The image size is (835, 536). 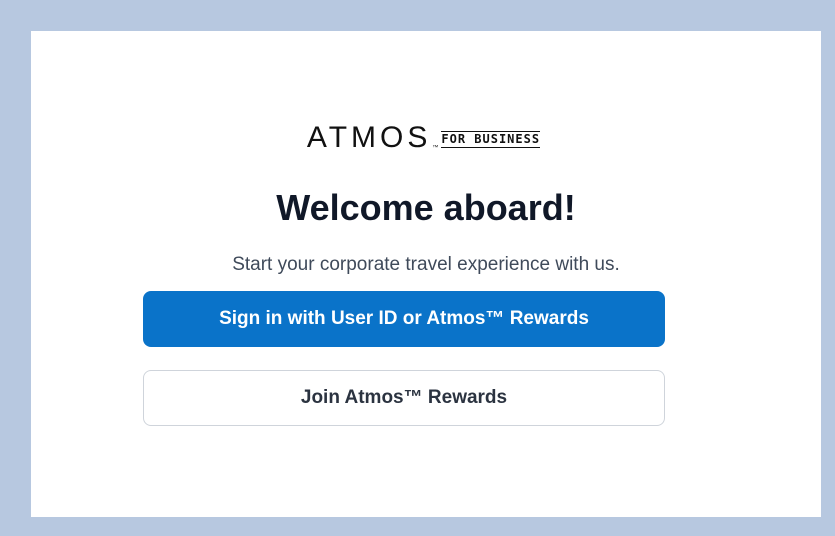 What do you see at coordinates (404, 398) in the screenshot?
I see `join-rewards-button: Join Atmos™ Rewards` at bounding box center [404, 398].